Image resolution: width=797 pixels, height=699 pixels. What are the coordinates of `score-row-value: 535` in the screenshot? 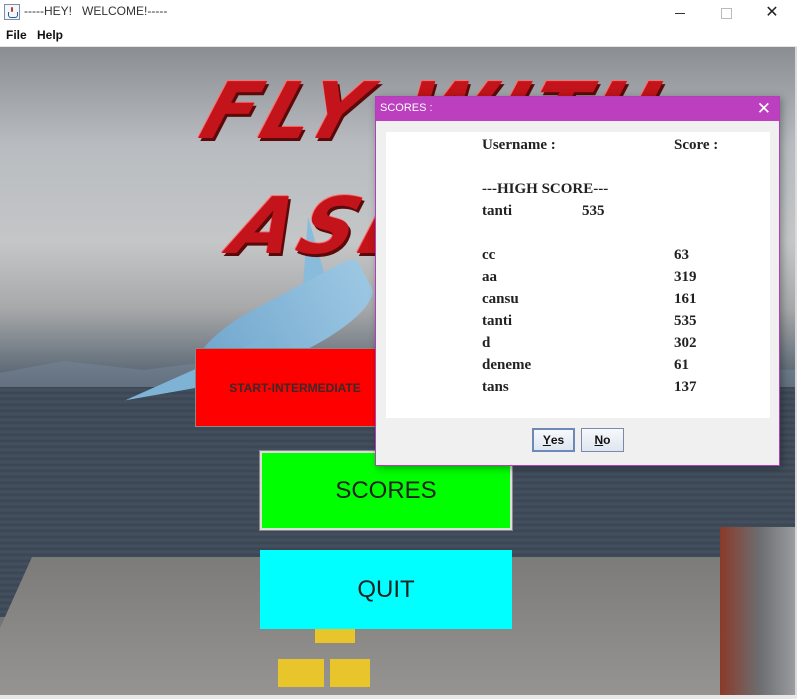 It's located at (685, 321).